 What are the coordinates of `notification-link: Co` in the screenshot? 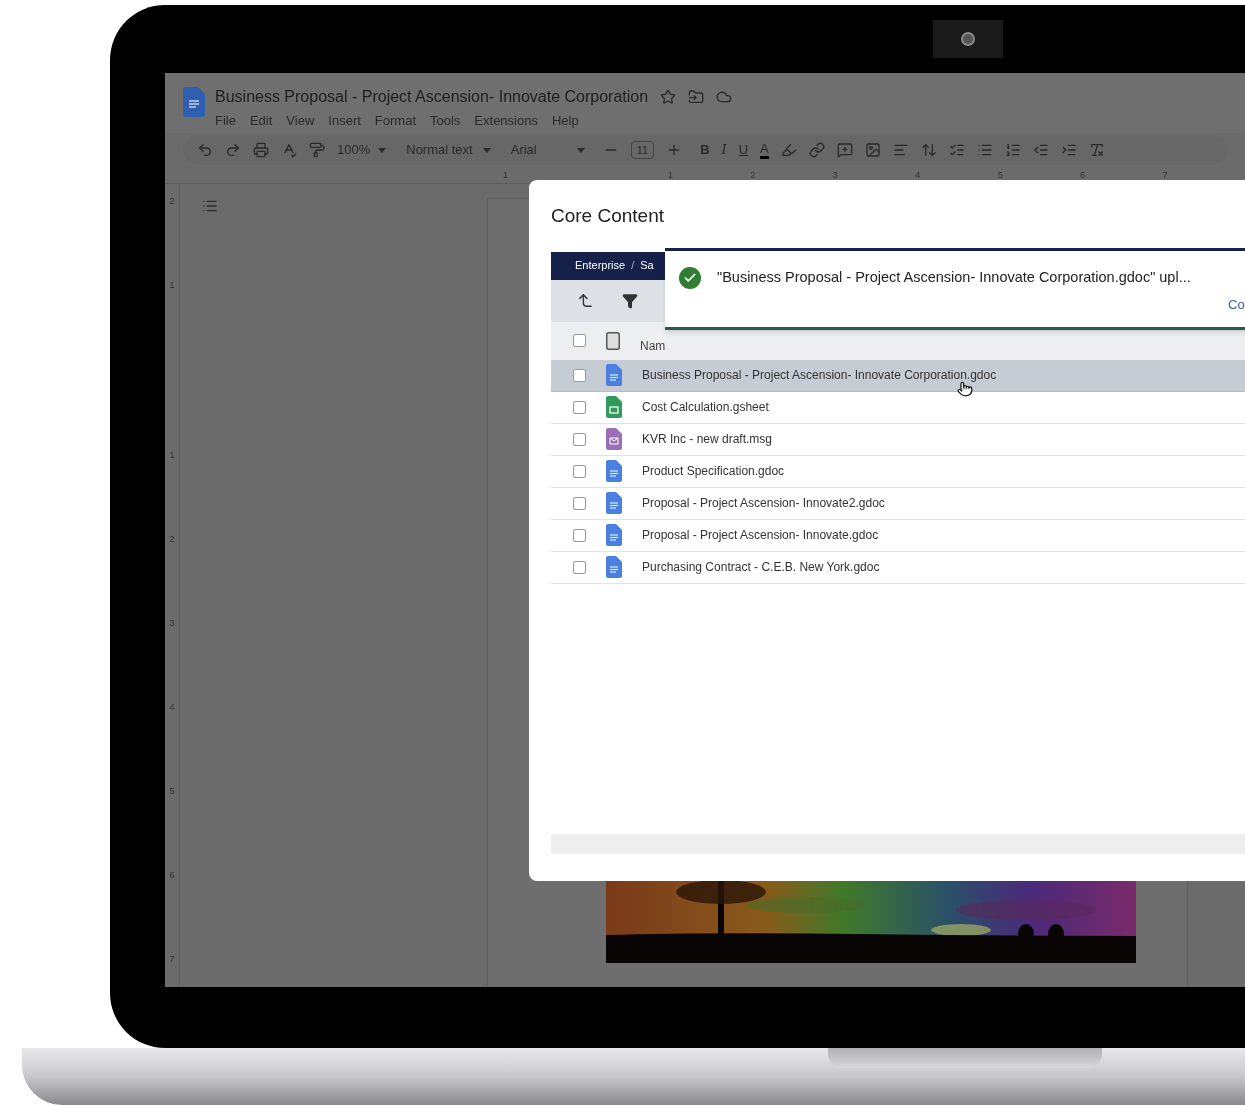 It's located at (1236, 305).